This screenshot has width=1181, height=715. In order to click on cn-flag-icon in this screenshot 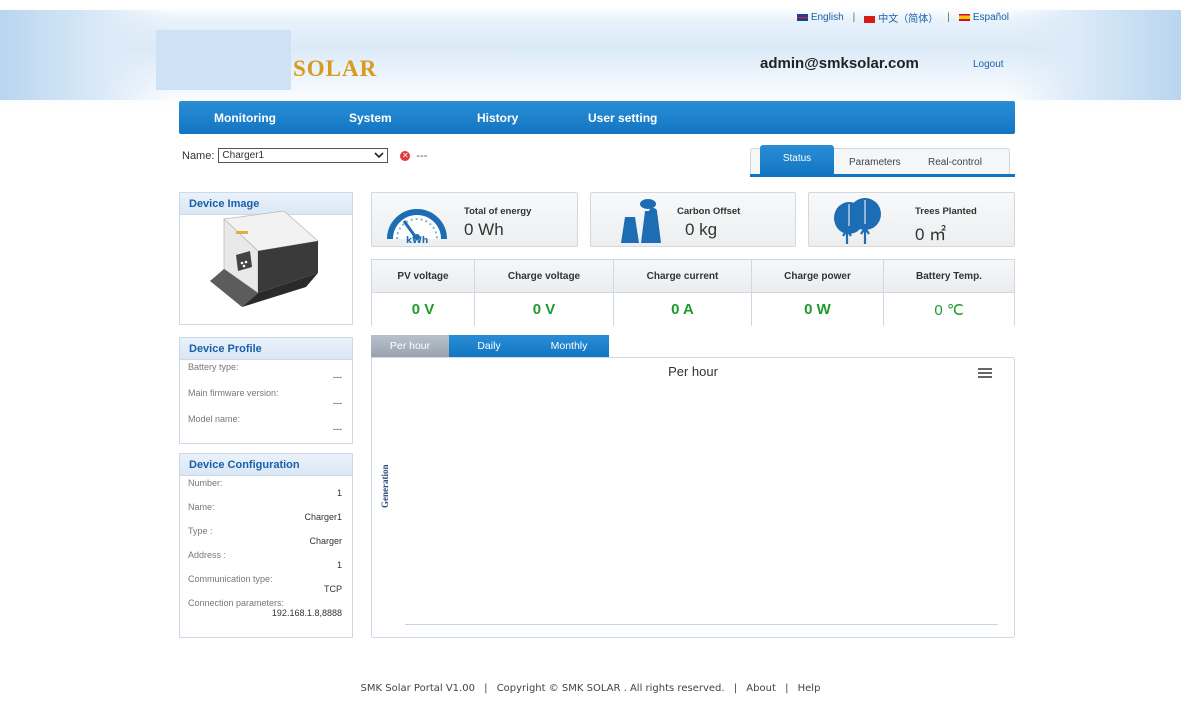, I will do `click(870, 19)`.